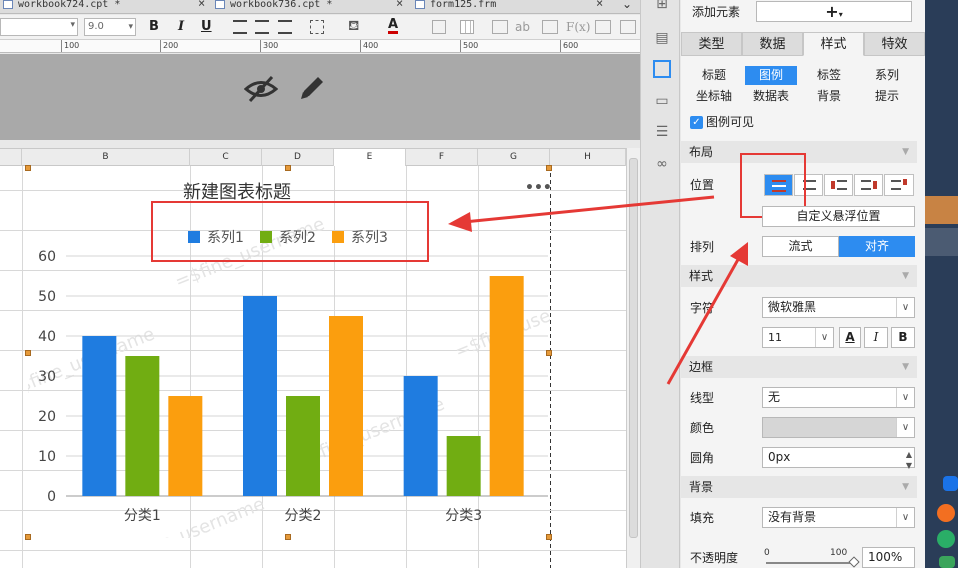 The width and height of the screenshot is (958, 568). Describe the element at coordinates (226, 157) in the screenshot. I see `column-c: C` at that location.